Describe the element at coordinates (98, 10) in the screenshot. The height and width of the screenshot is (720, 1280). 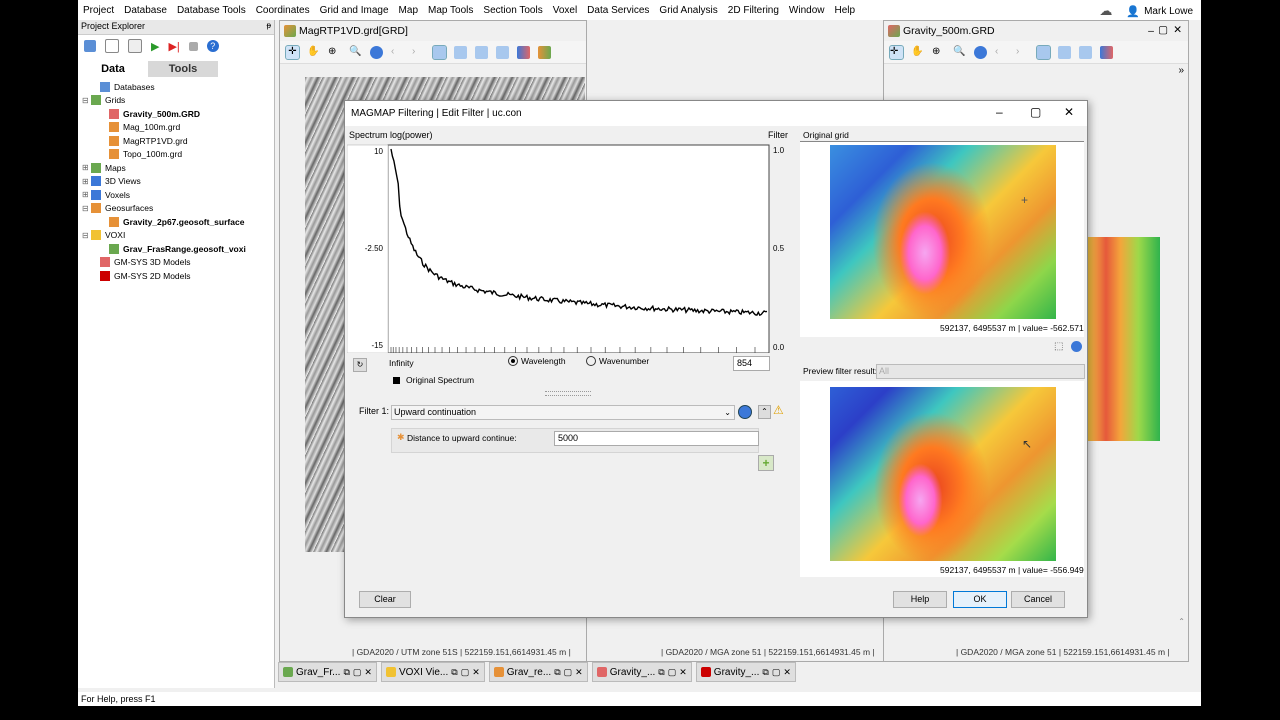
I see `menu-item-project: Project` at that location.